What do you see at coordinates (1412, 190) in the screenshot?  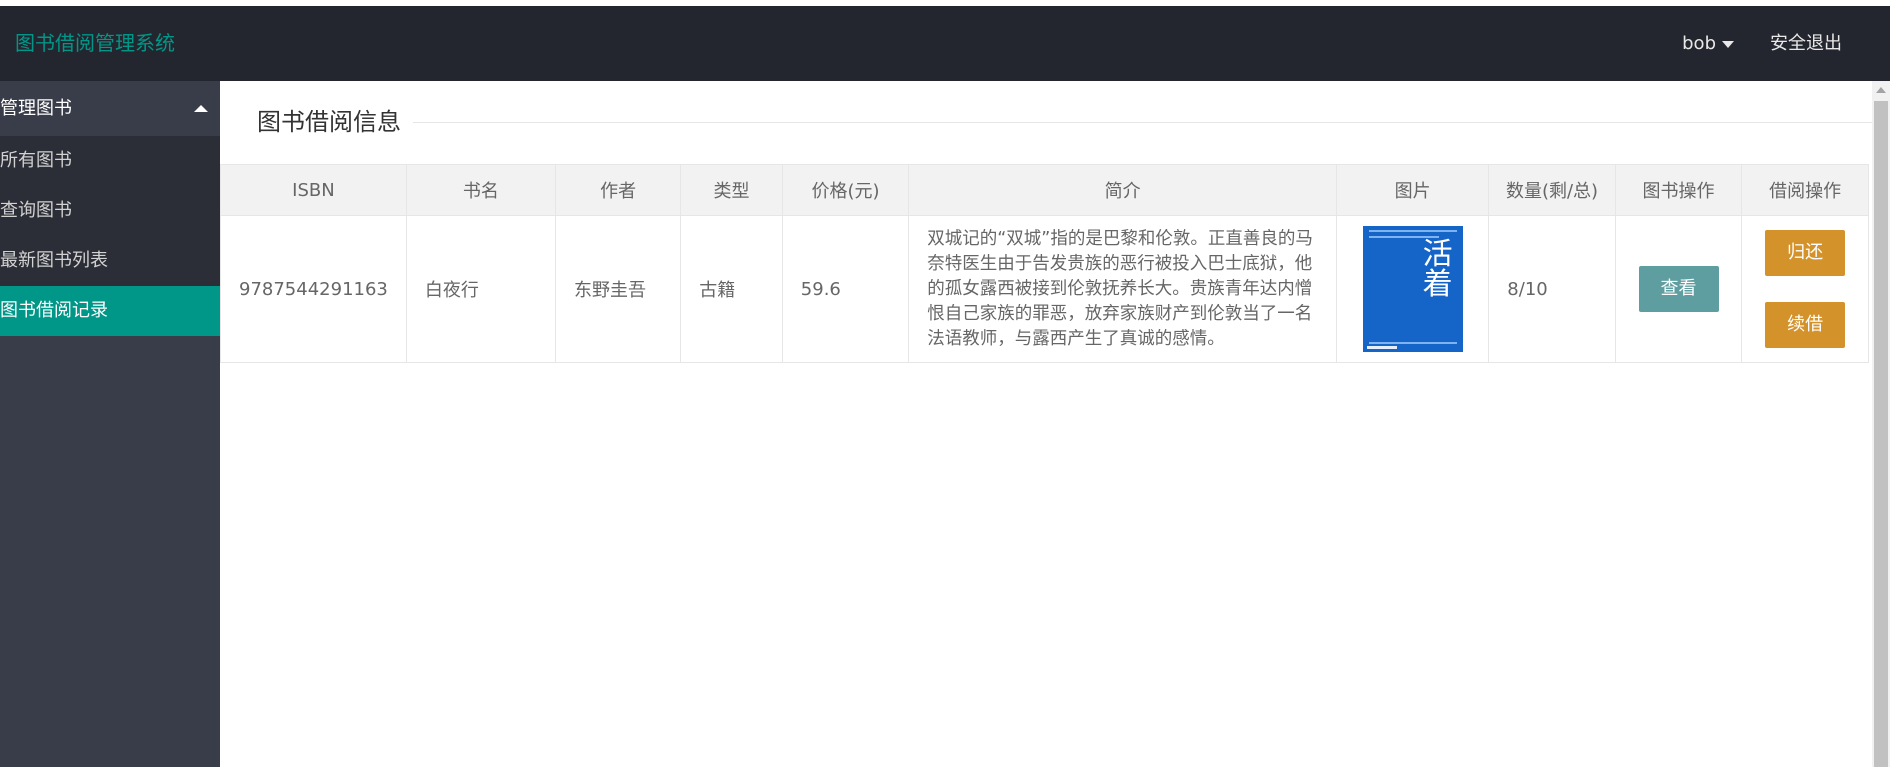 I see `column-header: 图片` at bounding box center [1412, 190].